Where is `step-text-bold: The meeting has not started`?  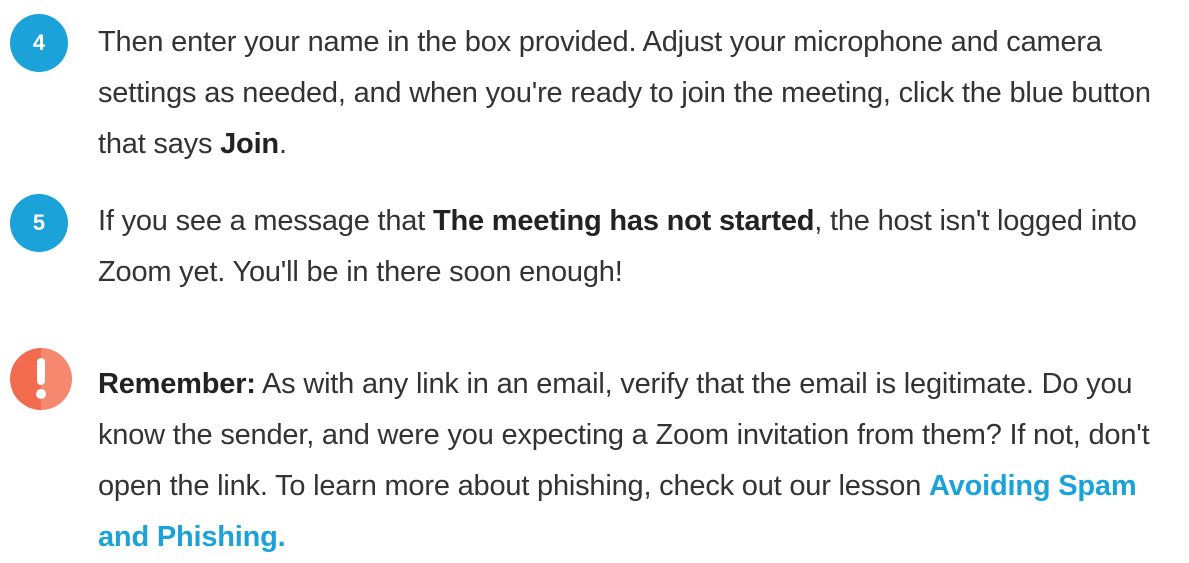 step-text-bold: The meeting has not started is located at coordinates (623, 221).